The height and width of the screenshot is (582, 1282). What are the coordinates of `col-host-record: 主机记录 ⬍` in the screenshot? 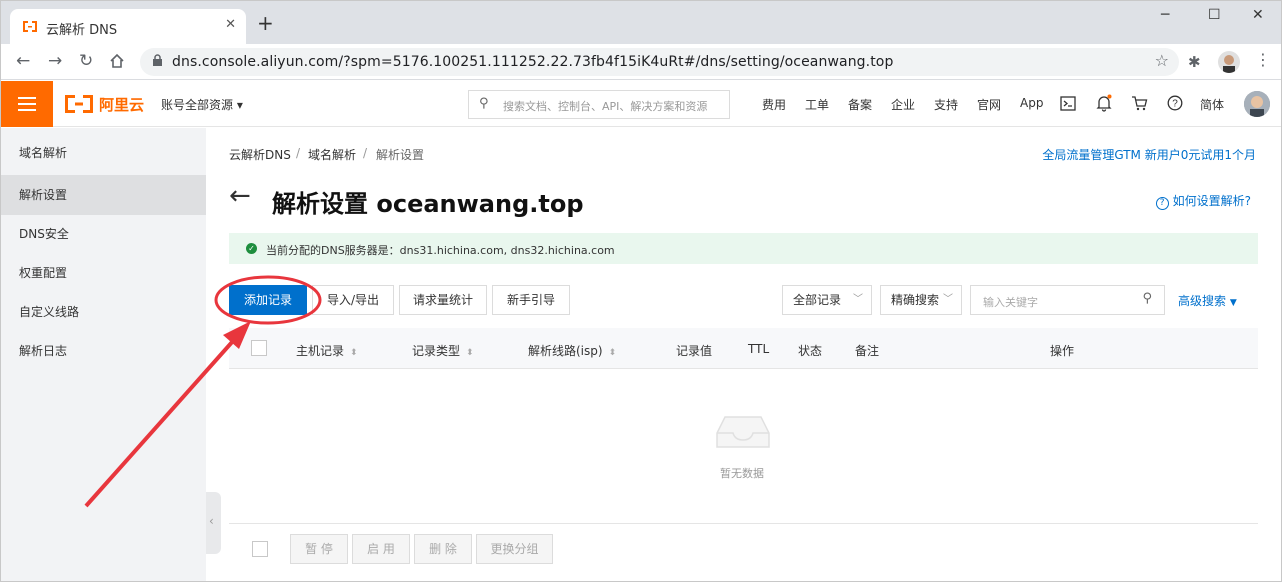 It's located at (327, 350).